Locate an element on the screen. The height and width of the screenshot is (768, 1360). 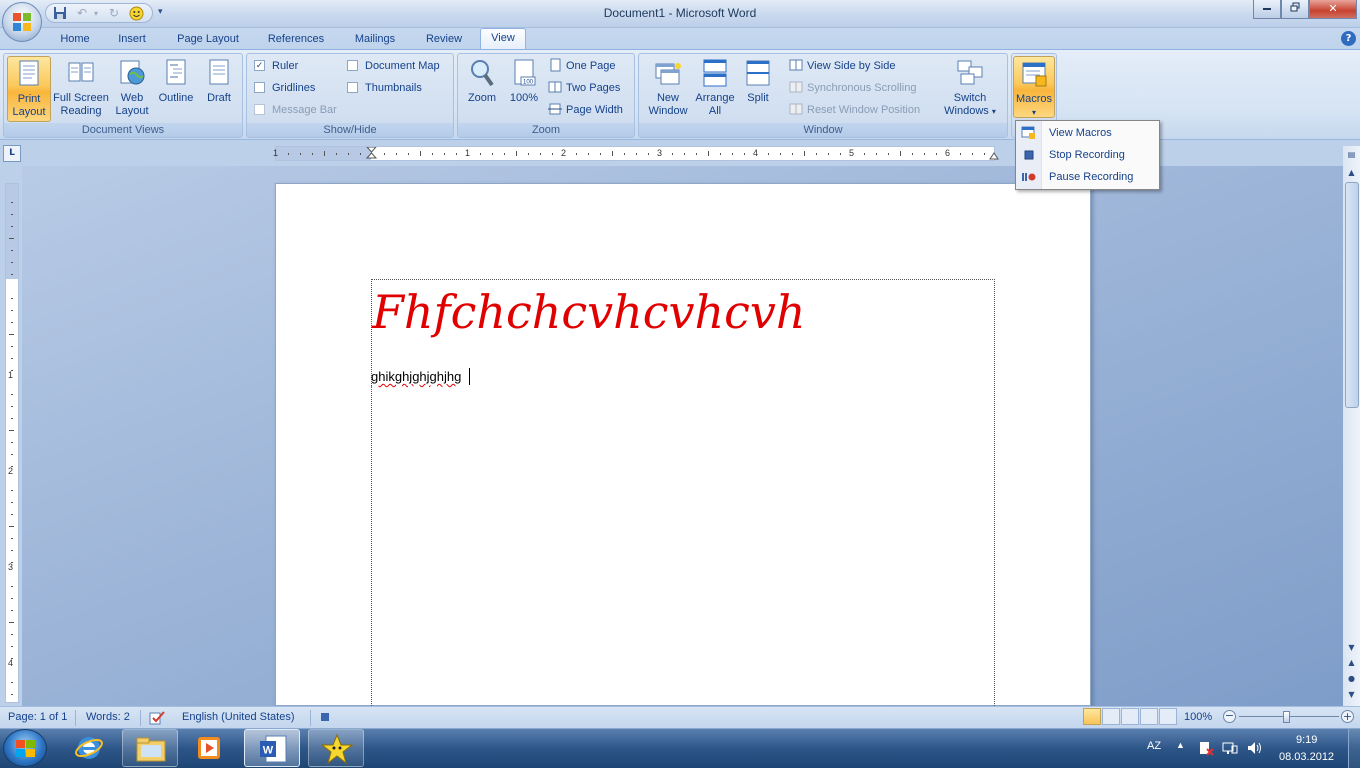
full-screen-reading-button: Full Screen Reading is located at coordinates (81, 89).